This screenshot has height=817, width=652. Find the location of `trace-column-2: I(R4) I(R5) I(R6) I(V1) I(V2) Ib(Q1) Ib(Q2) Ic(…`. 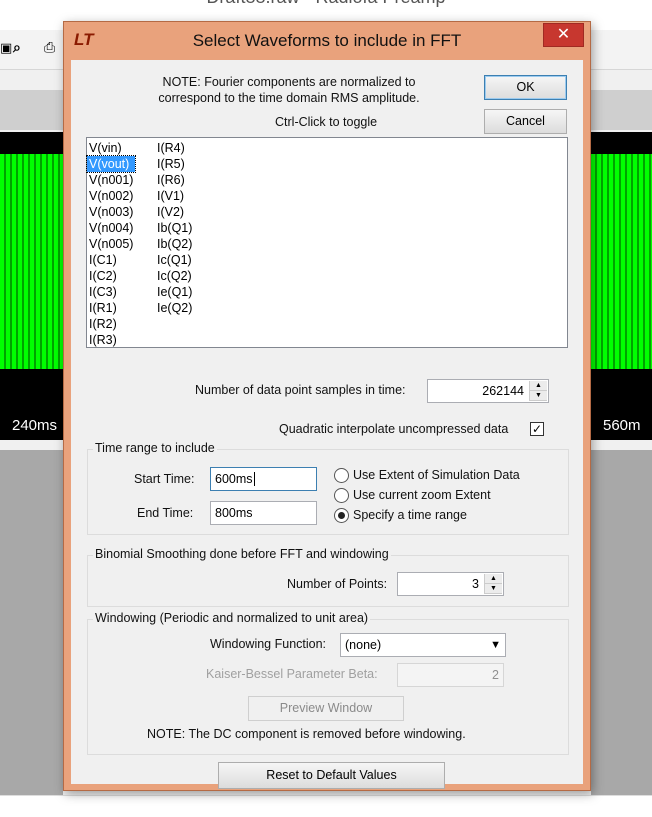

trace-column-2: I(R4) I(R5) I(R6) I(V1) I(V2) Ib(Q1) Ib(Q2) Ic(… is located at coordinates (174, 228).